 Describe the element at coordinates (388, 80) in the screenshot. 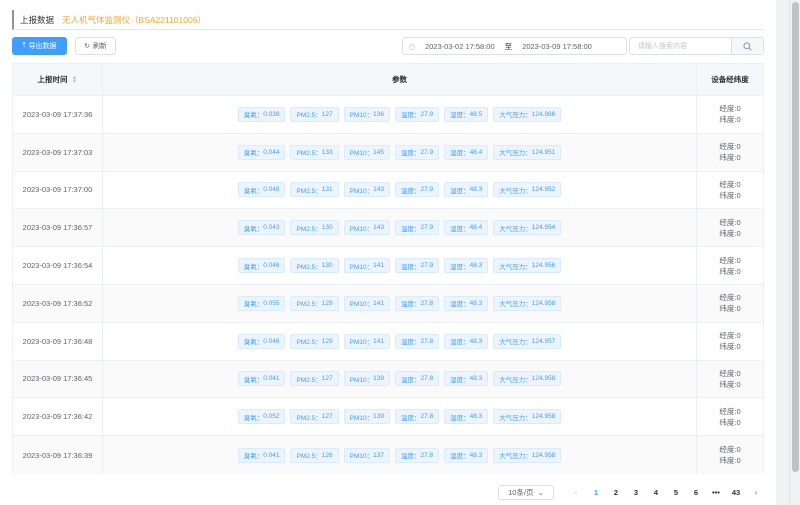

I see `table-header: 上报时间 ▲ ▼ 参数 设备经纬度` at that location.